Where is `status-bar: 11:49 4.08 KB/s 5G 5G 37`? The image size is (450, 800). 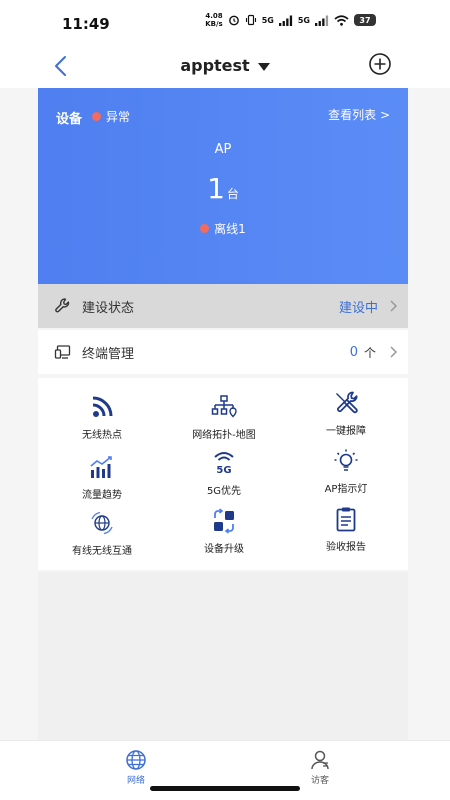 status-bar: 11:49 4.08 KB/s 5G 5G 37 is located at coordinates (225, 22).